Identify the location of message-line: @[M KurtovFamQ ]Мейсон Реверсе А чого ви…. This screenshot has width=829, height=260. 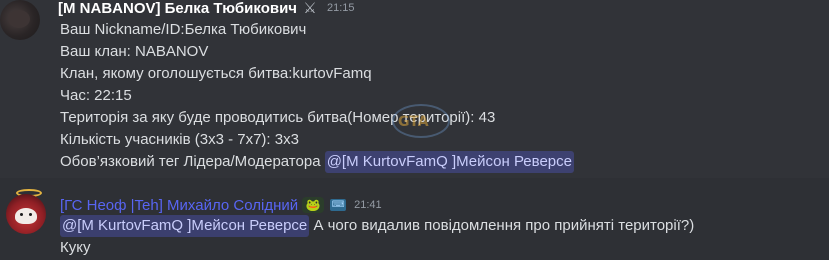
(439, 226).